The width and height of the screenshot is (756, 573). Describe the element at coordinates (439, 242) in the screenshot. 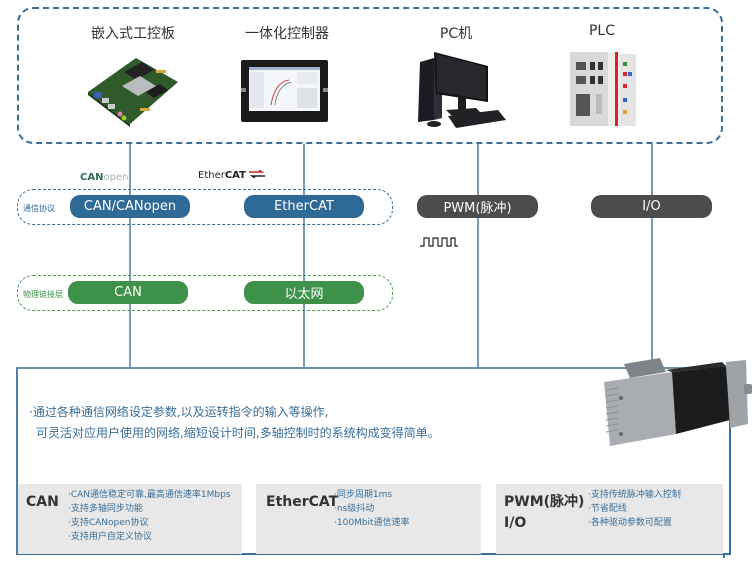

I see `pulse-waveform-icon` at that location.